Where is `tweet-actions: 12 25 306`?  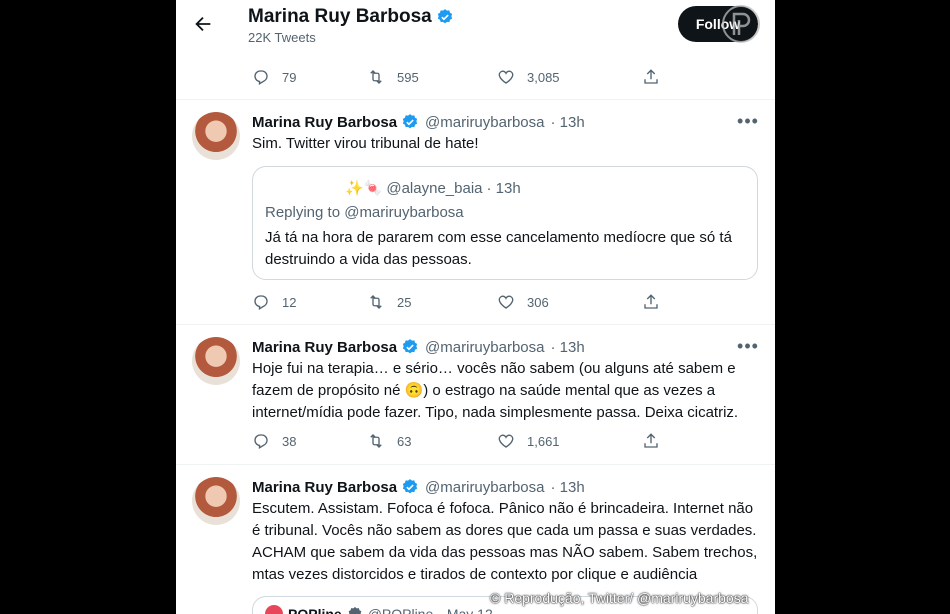
tweet-actions: 12 25 306 is located at coordinates (456, 302).